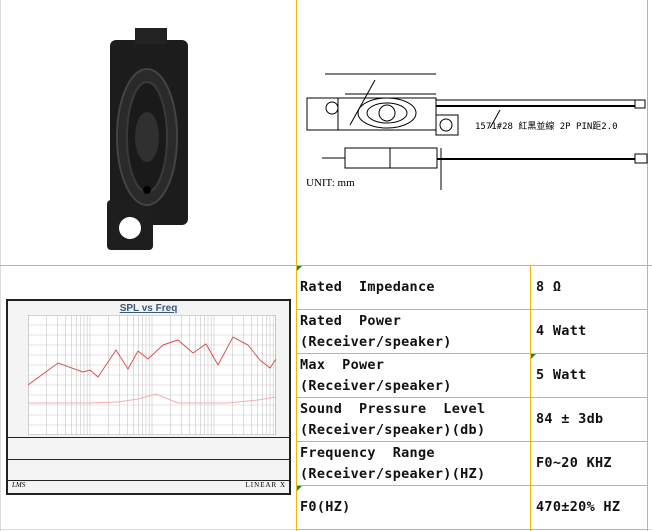 This screenshot has width=652, height=531. What do you see at coordinates (376, 375) in the screenshot?
I see `spec-label: Max Power (Receiver/speaker)` at bounding box center [376, 375].